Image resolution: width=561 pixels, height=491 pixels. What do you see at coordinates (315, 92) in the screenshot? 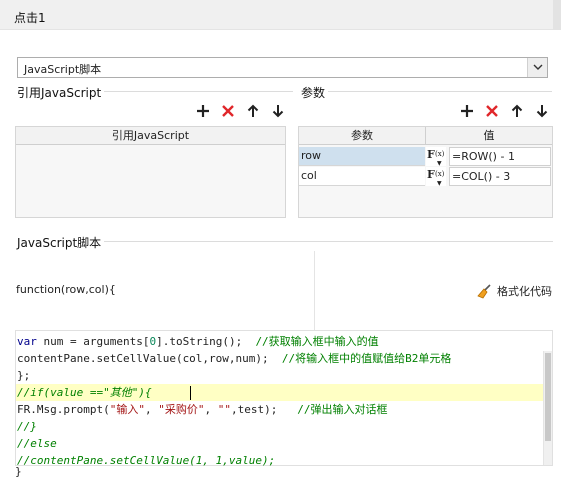
I see `params-title: 参数` at bounding box center [315, 92].